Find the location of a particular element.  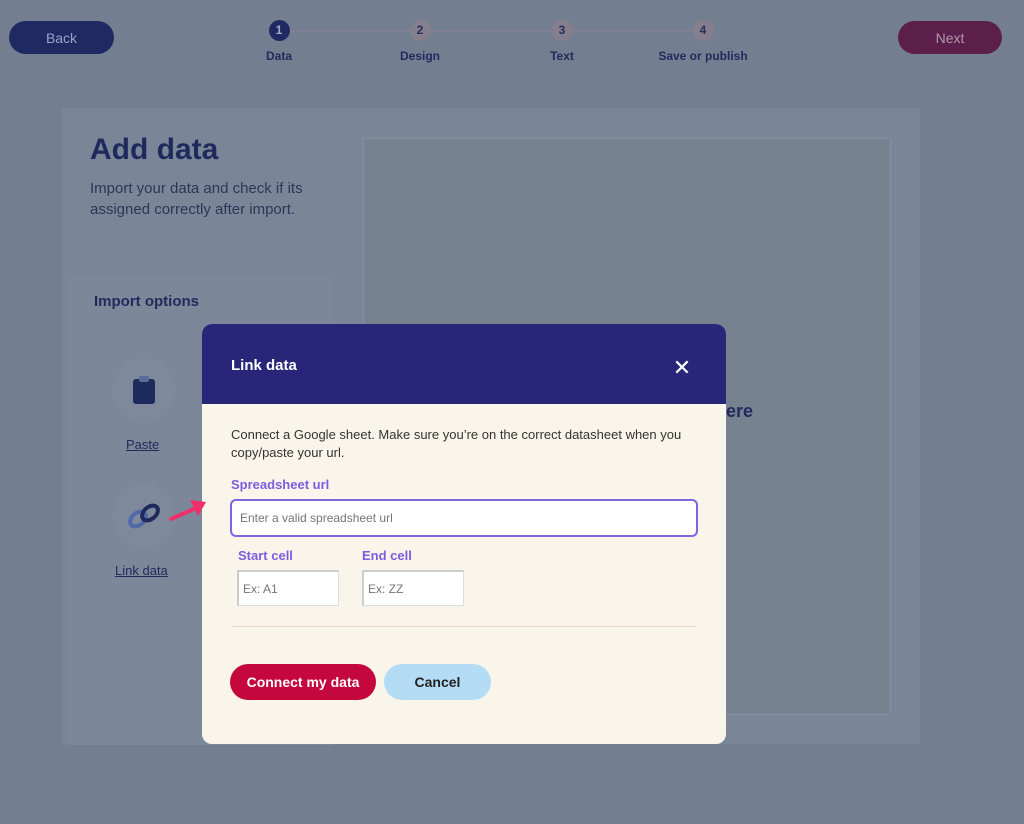

step-label: Data is located at coordinates (278, 56).